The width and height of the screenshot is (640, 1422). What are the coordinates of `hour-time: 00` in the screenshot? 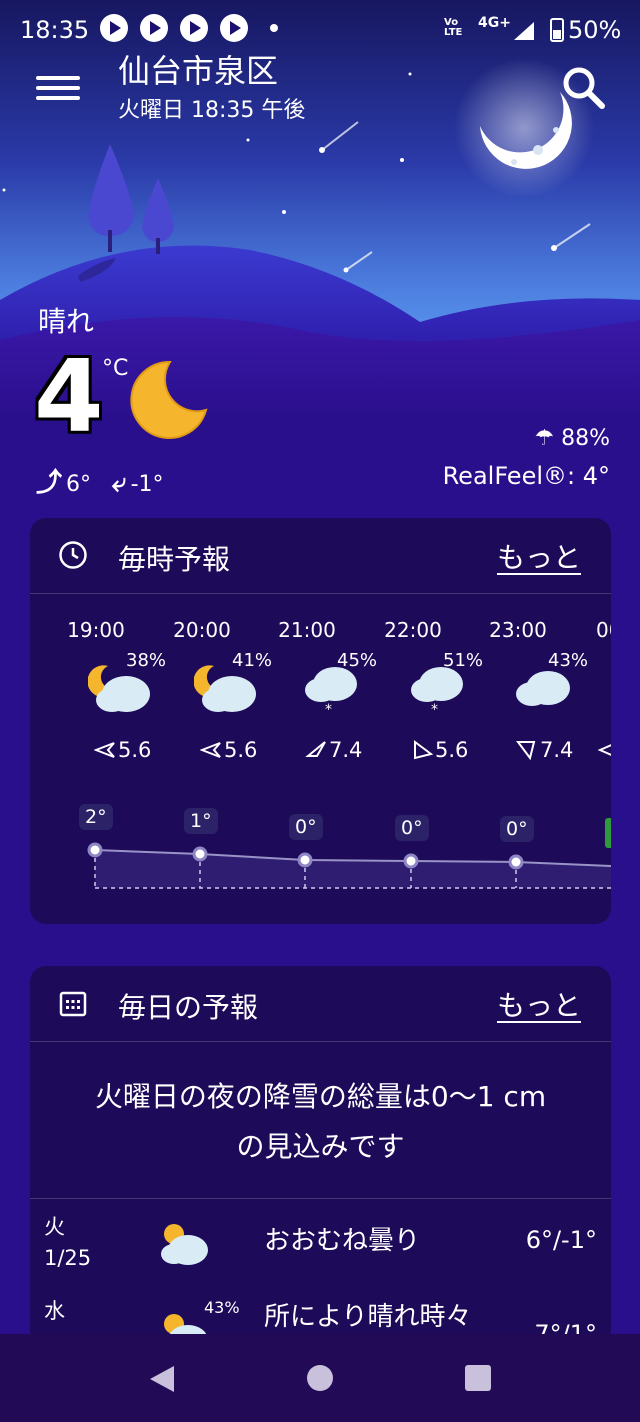 It's located at (603, 630).